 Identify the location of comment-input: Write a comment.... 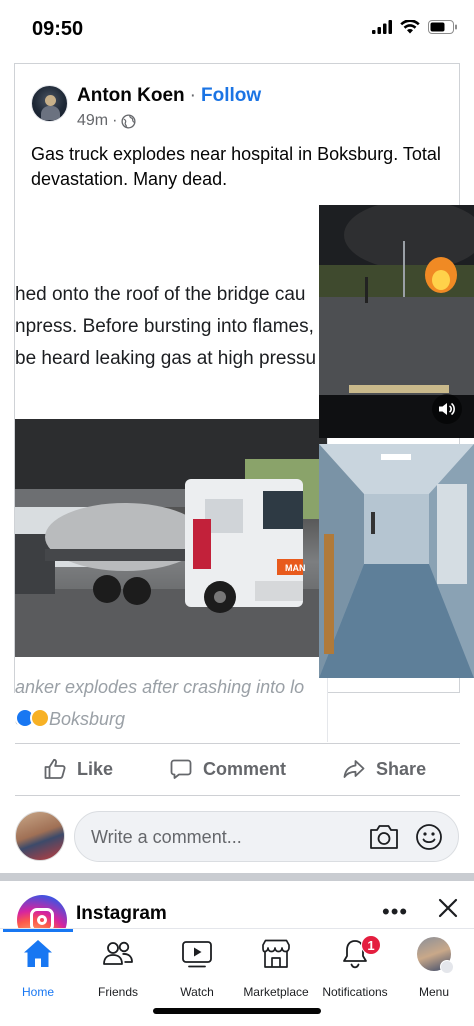
(266, 836).